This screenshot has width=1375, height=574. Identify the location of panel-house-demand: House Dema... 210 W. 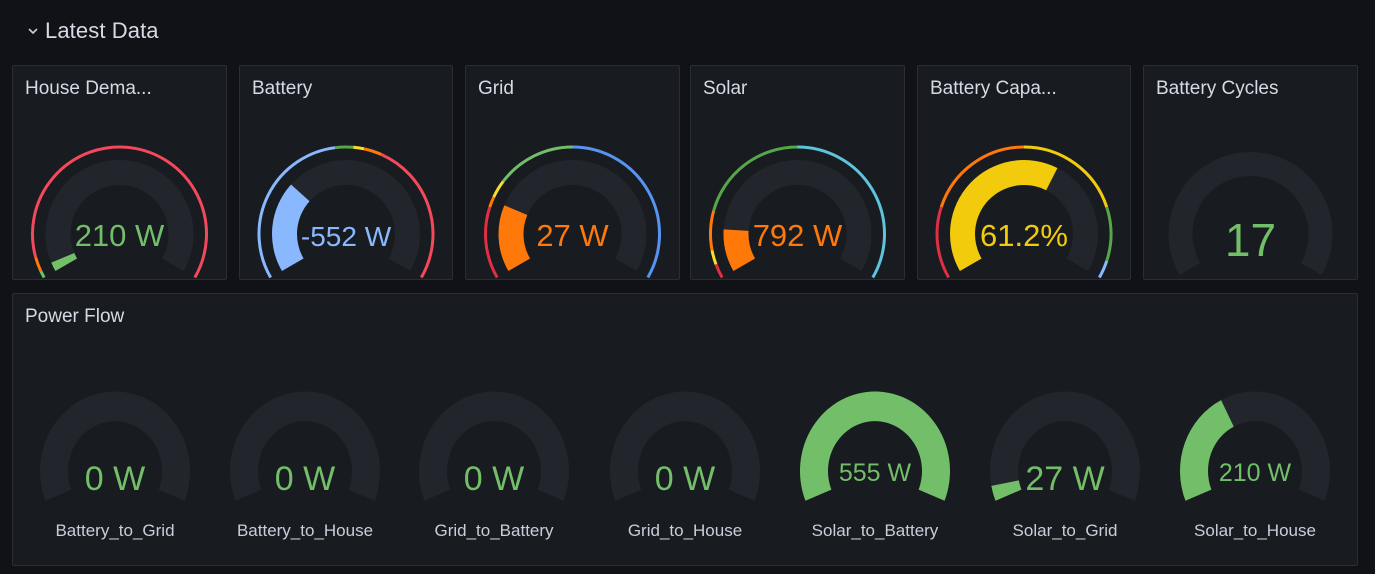
(119, 172).